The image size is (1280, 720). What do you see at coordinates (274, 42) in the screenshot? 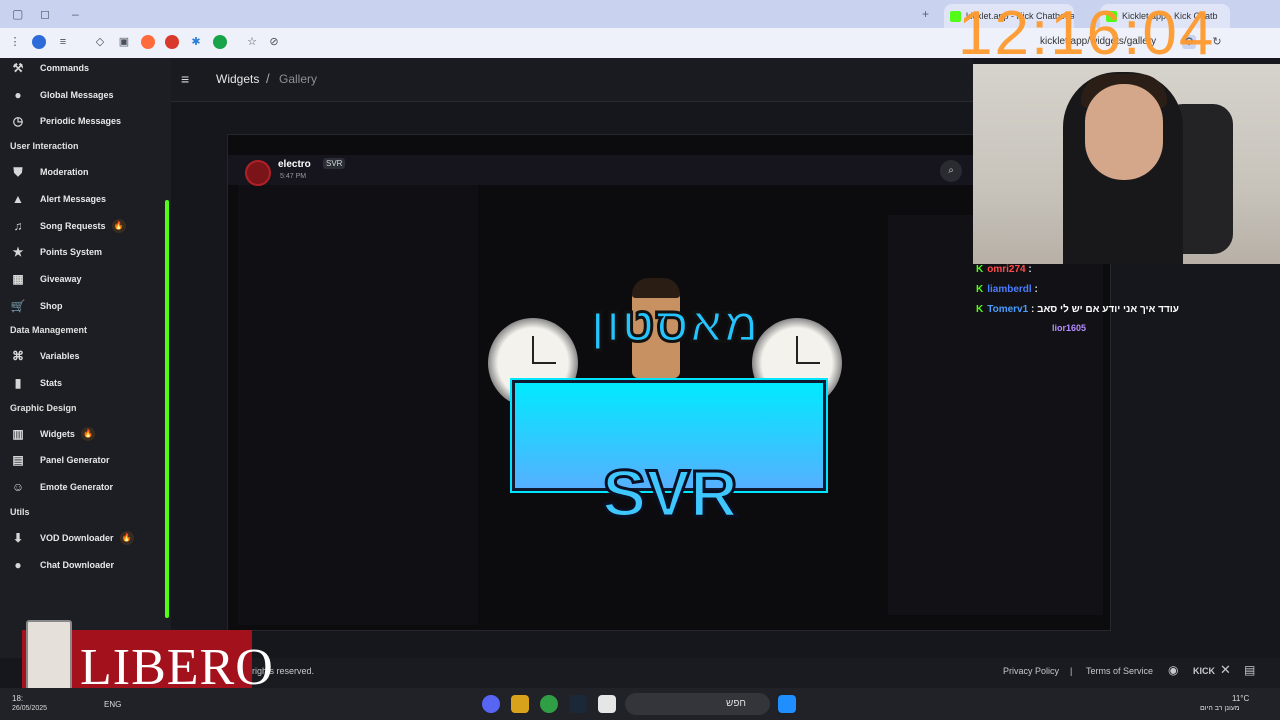
I see `cast-icon: ⊘` at bounding box center [274, 42].